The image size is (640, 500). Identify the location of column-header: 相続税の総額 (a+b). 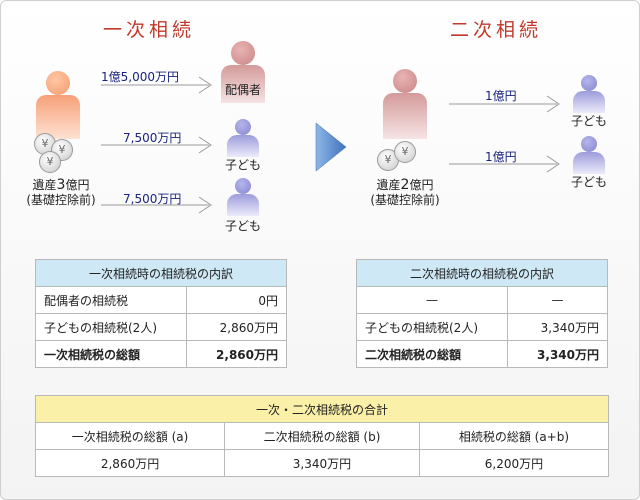
(514, 436).